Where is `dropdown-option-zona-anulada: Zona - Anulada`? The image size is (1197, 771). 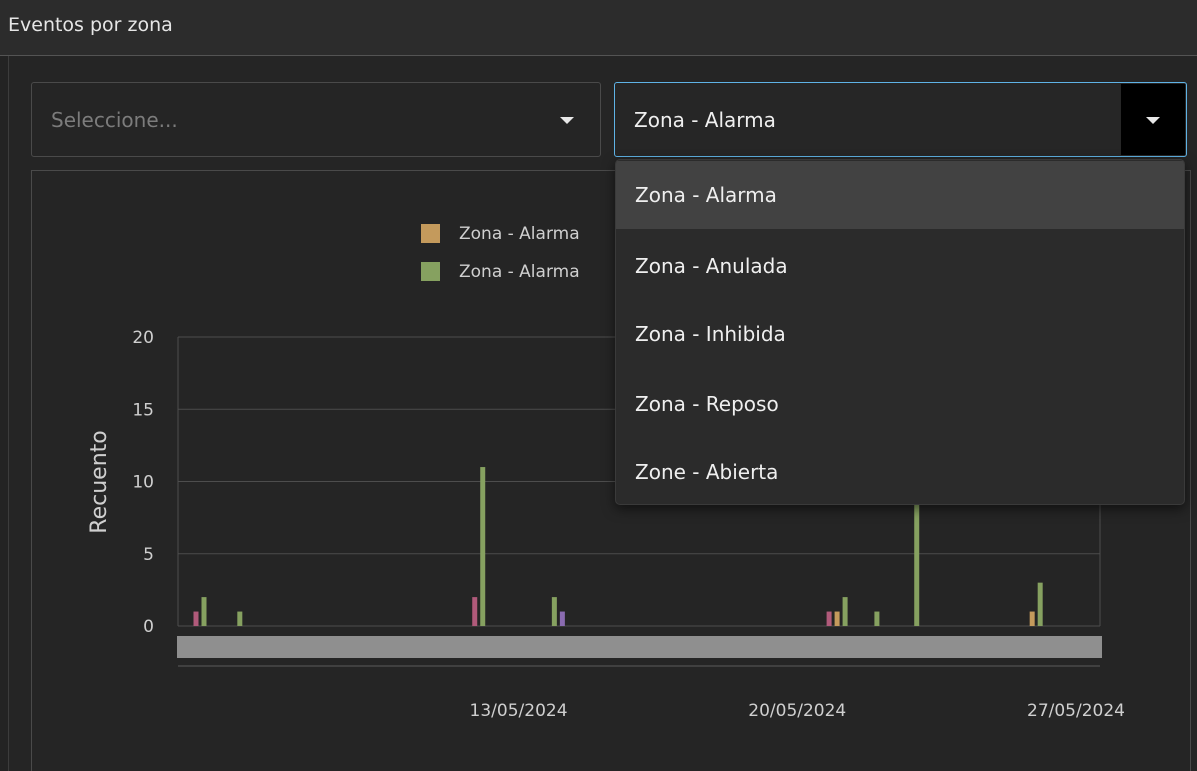
dropdown-option-zona-anulada: Zona - Anulada is located at coordinates (900, 266).